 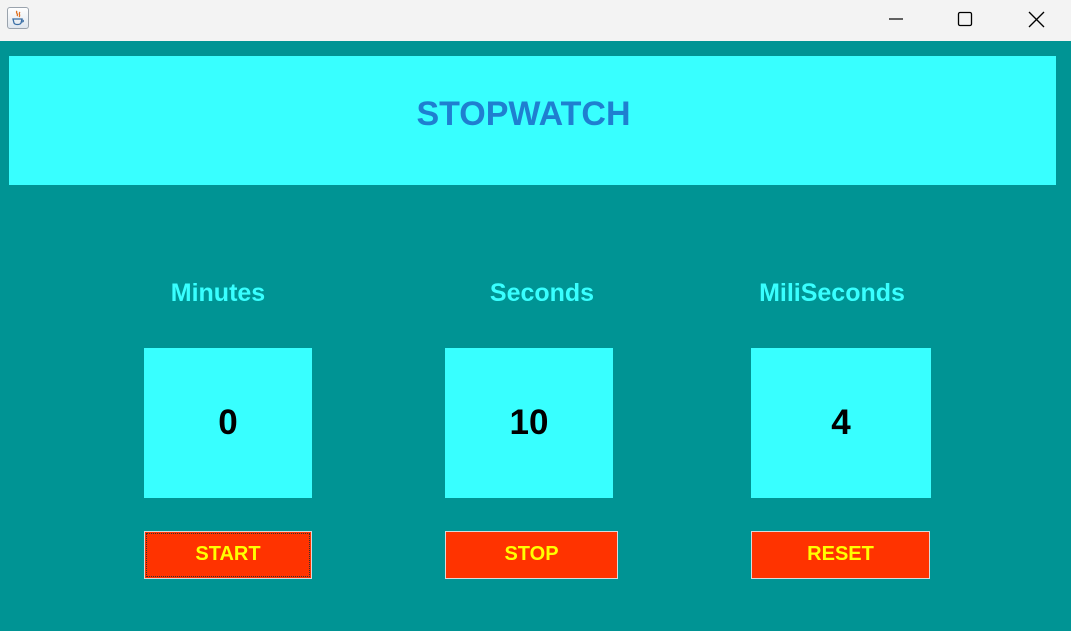 I want to click on reset-button: RESET, so click(x=840, y=555).